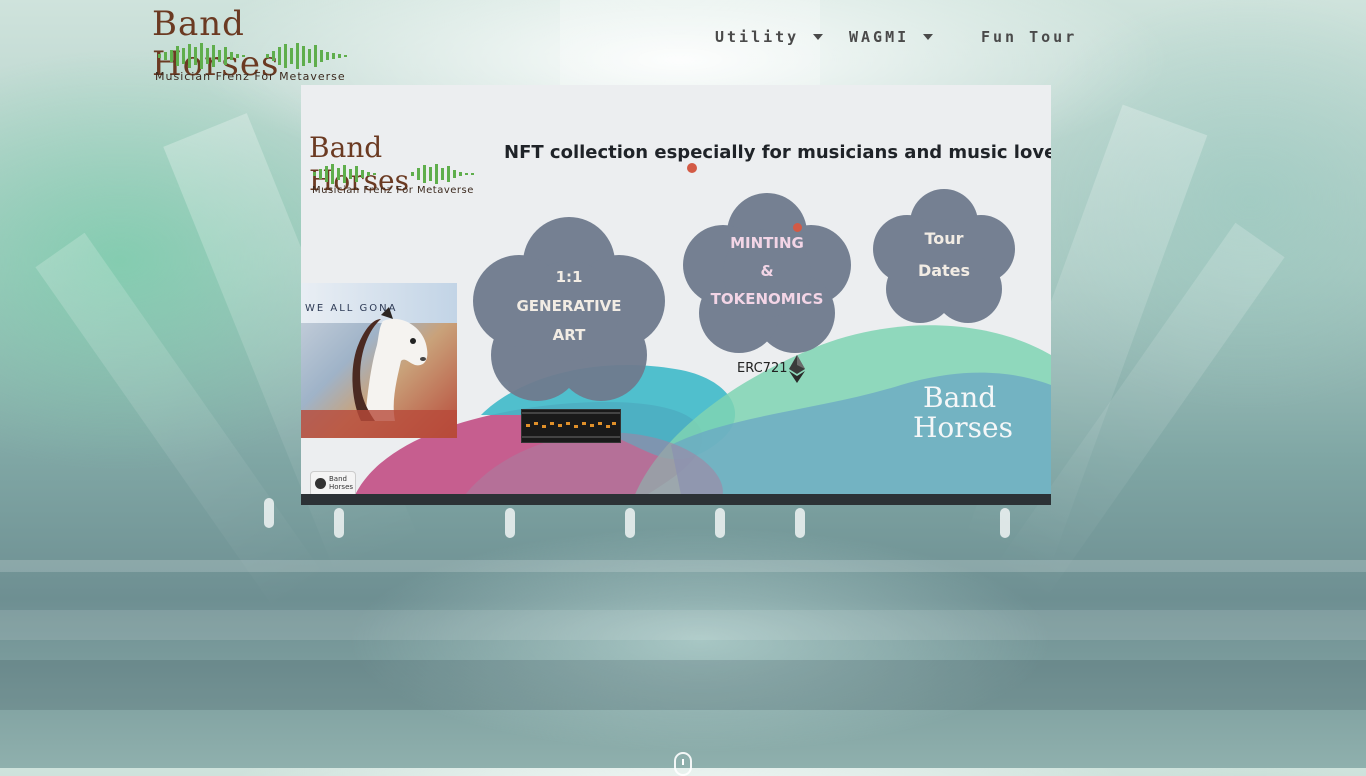 This screenshot has height=776, width=1366. What do you see at coordinates (320, 483) in the screenshot?
I see `vinyl-disc-icon` at bounding box center [320, 483].